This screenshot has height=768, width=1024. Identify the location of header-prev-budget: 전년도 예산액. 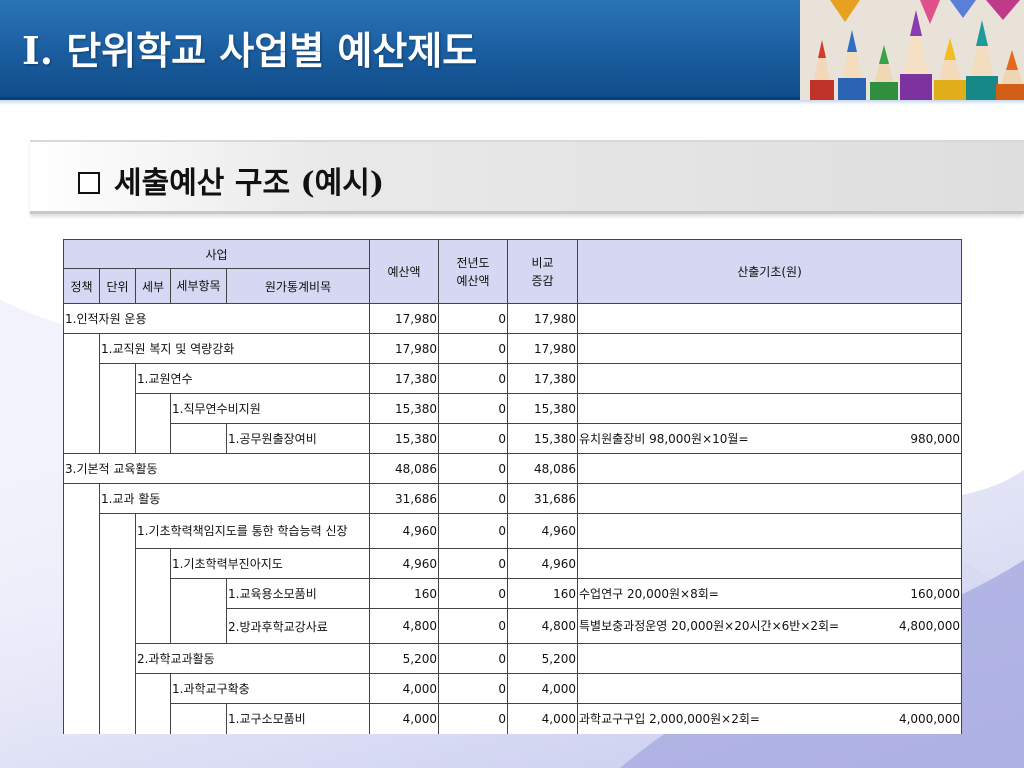
(473, 271).